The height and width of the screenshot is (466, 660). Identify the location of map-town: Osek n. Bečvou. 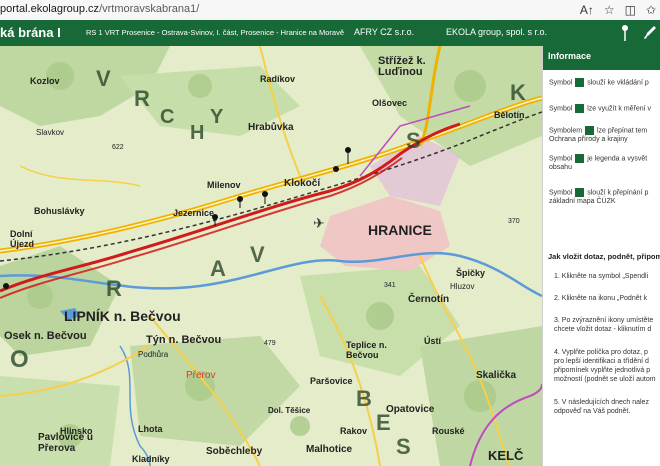
(45, 336).